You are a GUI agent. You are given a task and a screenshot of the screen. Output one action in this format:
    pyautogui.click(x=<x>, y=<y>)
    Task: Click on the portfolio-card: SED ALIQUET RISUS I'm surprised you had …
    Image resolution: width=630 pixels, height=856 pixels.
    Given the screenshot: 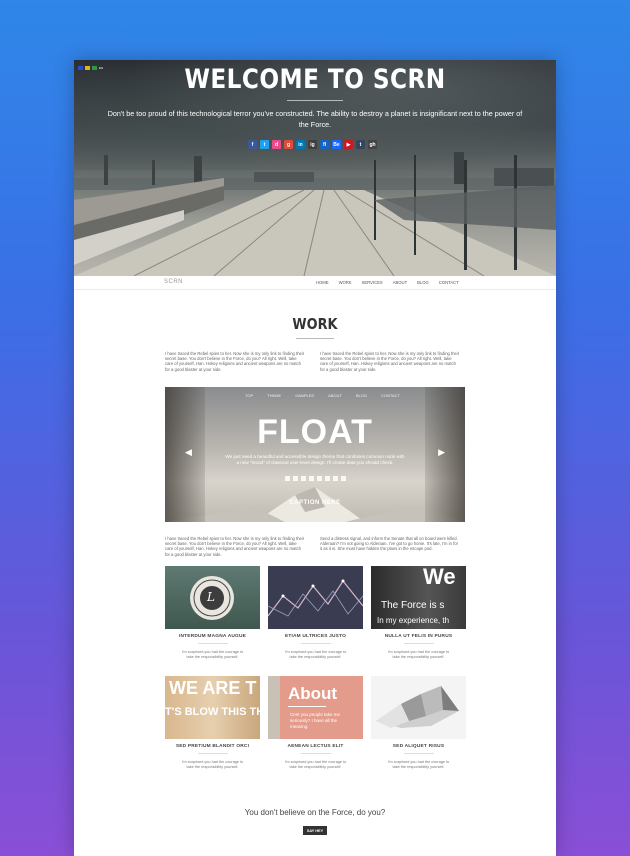 What is the action you would take?
    pyautogui.click(x=418, y=723)
    